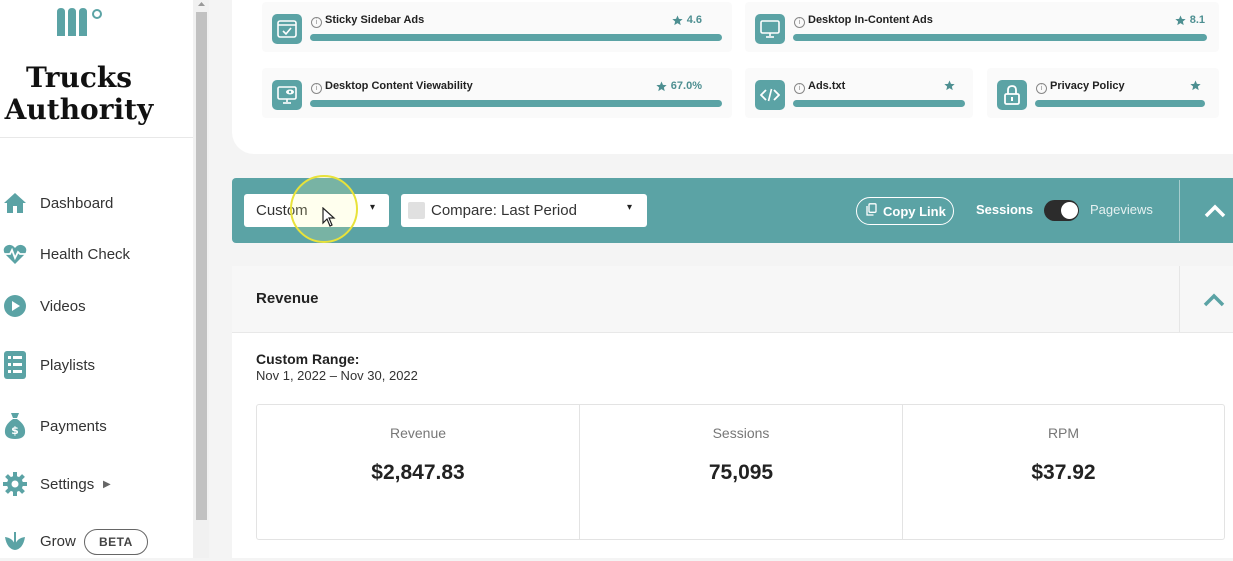  Describe the element at coordinates (96, 484) in the screenshot. I see `sidebar-item-settings: Settings ▶` at that location.